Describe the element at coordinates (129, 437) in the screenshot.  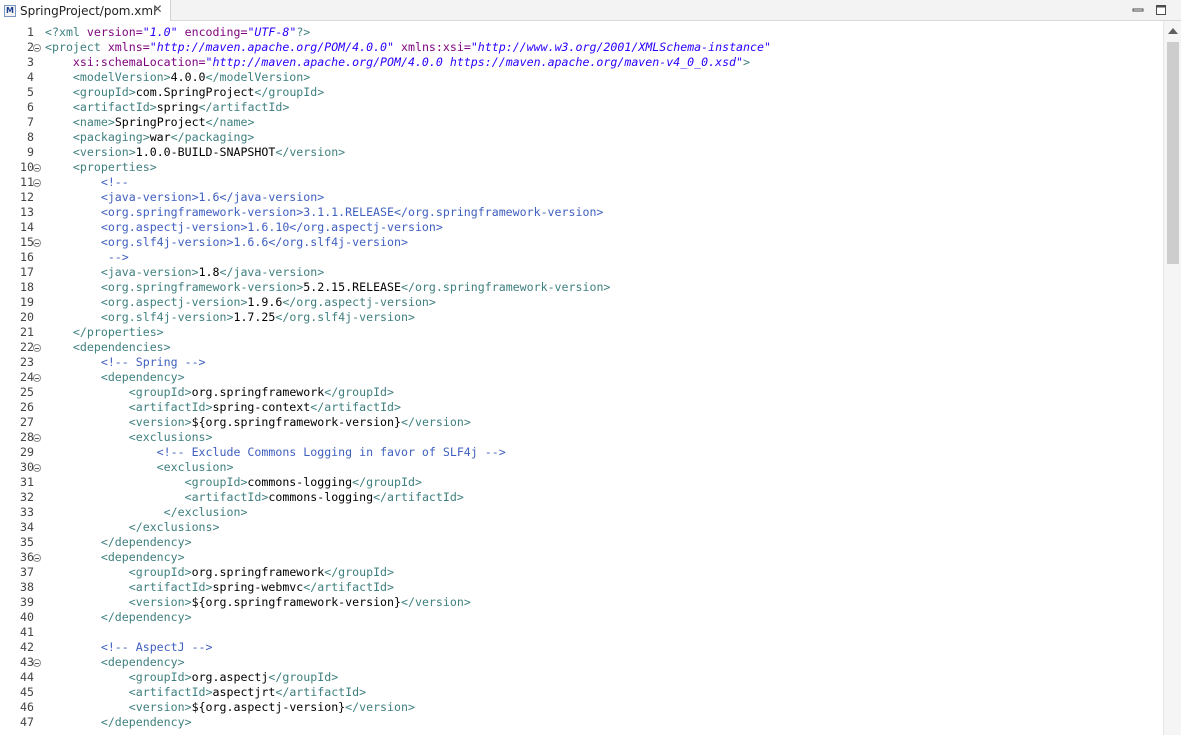
I see `code-line: <exclusions>` at that location.